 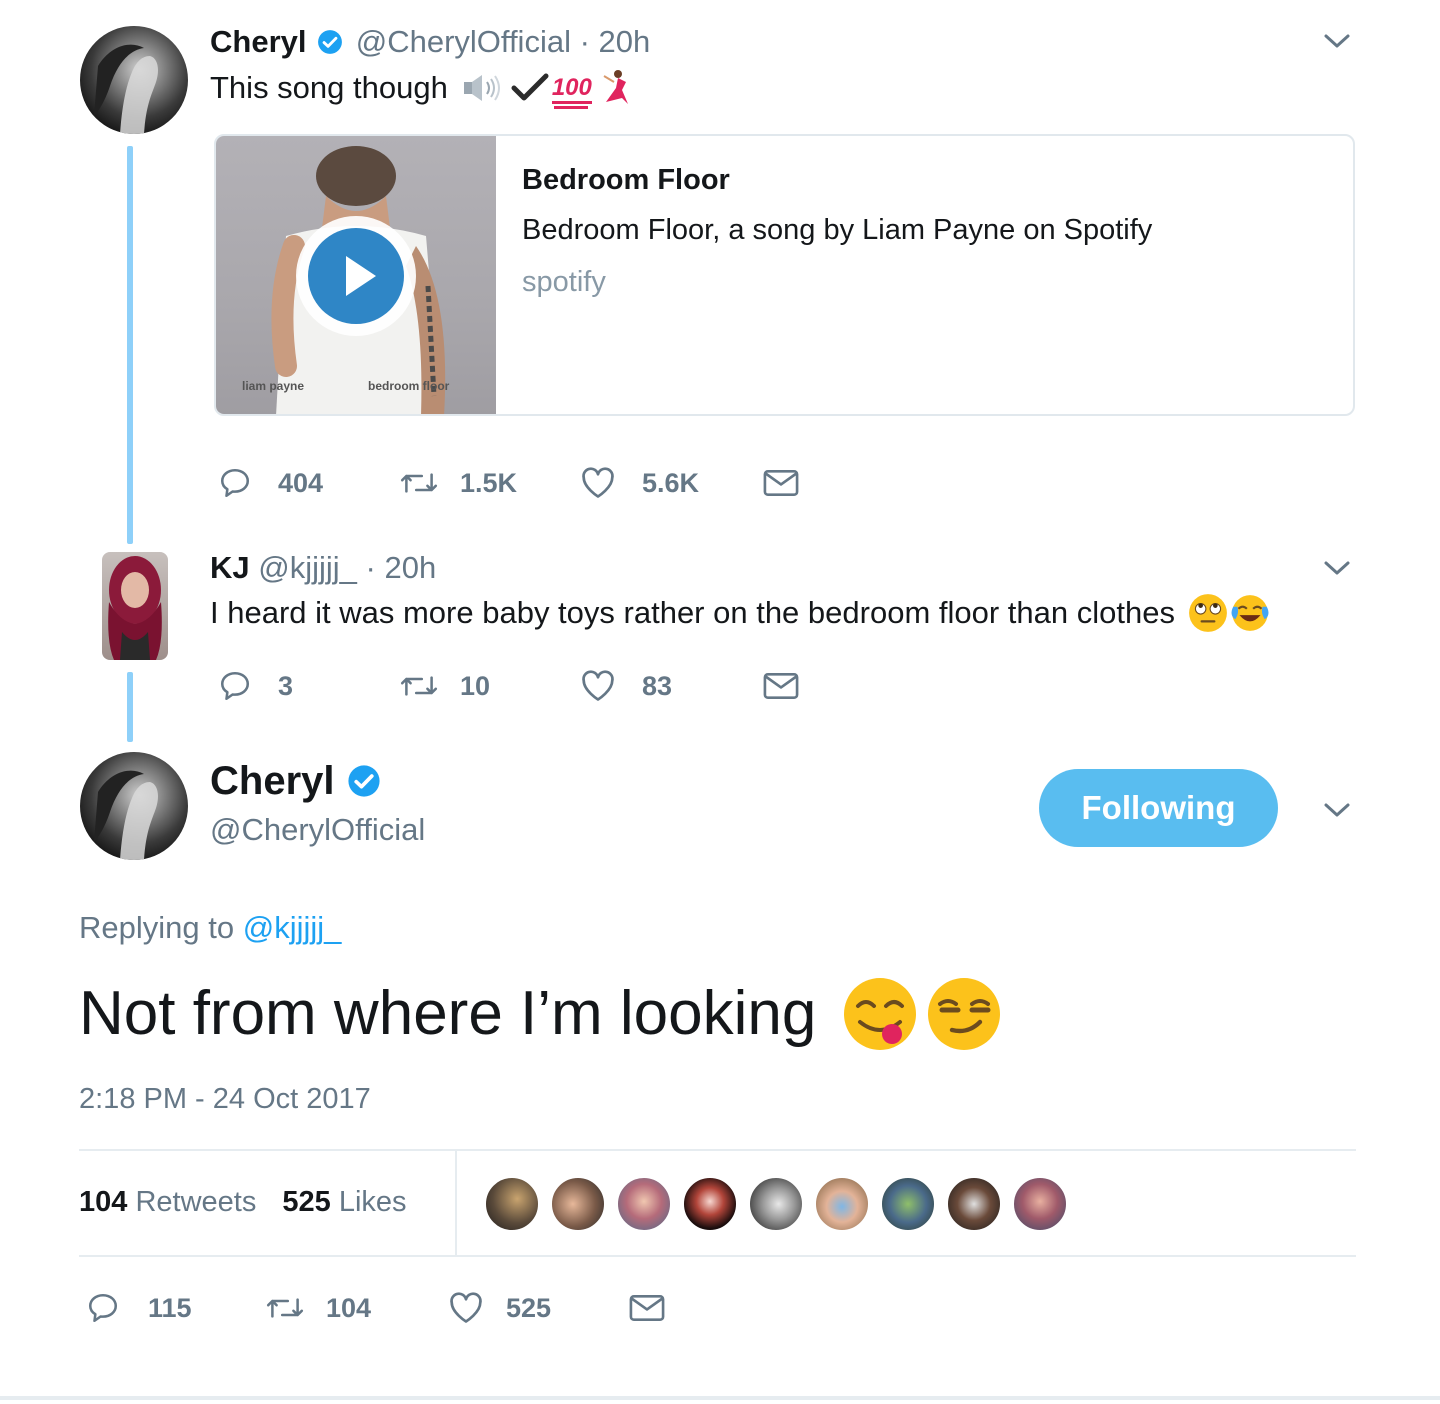 What do you see at coordinates (564, 282) in the screenshot?
I see `card-domain: spotify` at bounding box center [564, 282].